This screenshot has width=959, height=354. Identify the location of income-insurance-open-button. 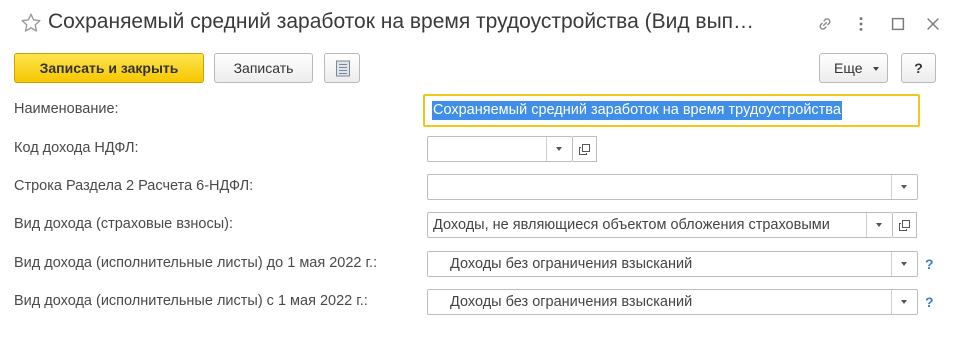
(905, 225).